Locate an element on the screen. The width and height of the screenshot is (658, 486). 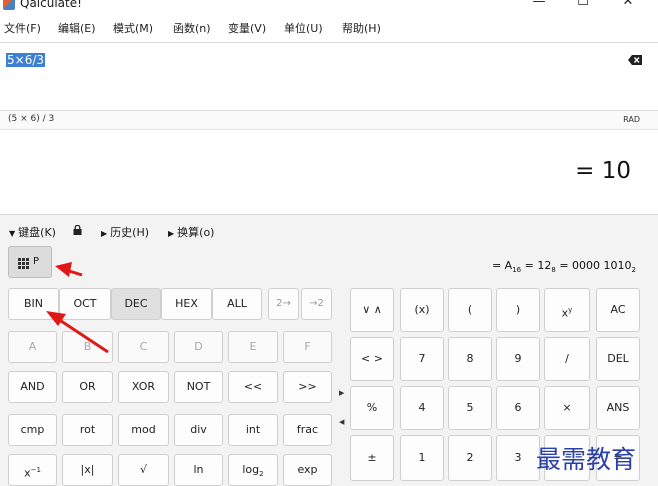
cursor-nav-button: < > is located at coordinates (372, 359).